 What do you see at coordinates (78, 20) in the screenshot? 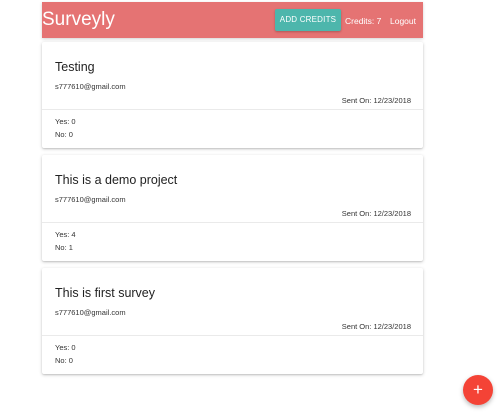
I see `brand-logo: Surveyly` at bounding box center [78, 20].